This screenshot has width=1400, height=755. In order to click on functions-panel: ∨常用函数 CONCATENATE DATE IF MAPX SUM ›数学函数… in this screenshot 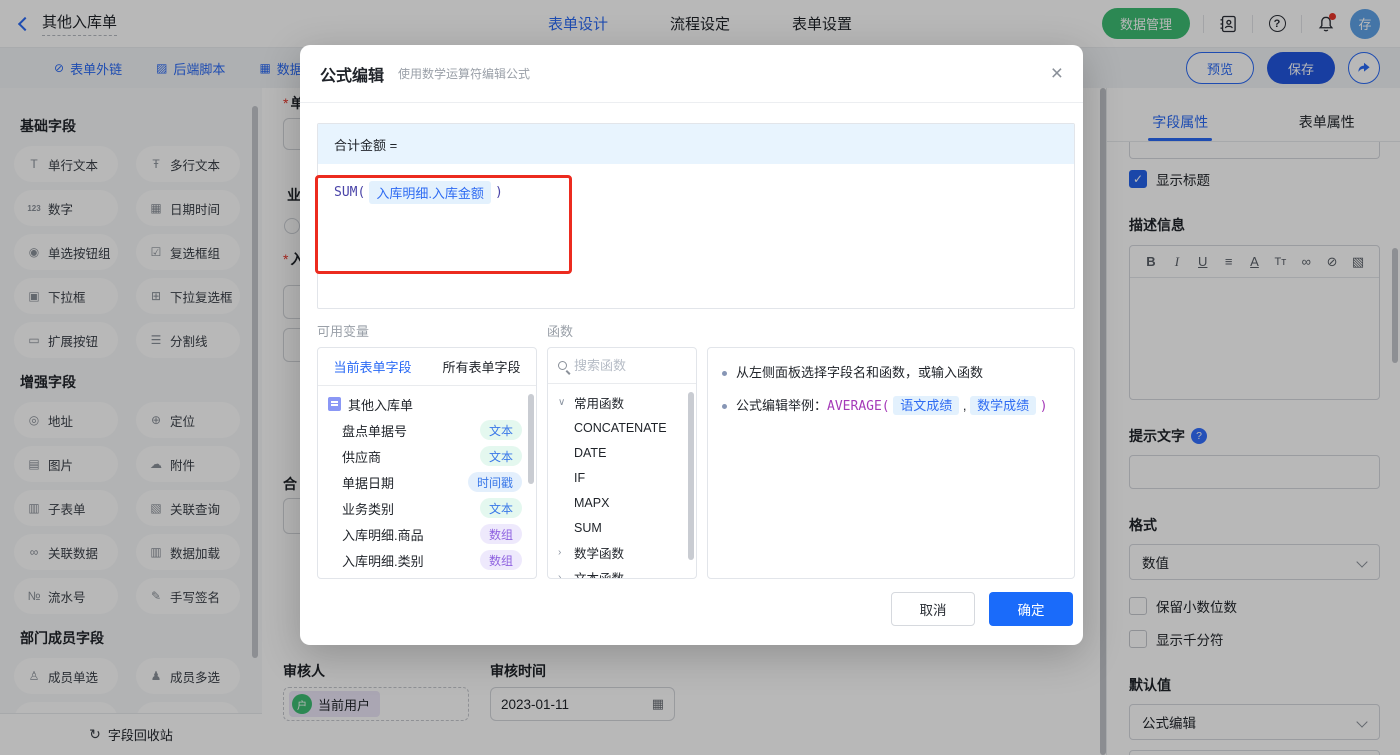, I will do `click(622, 463)`.